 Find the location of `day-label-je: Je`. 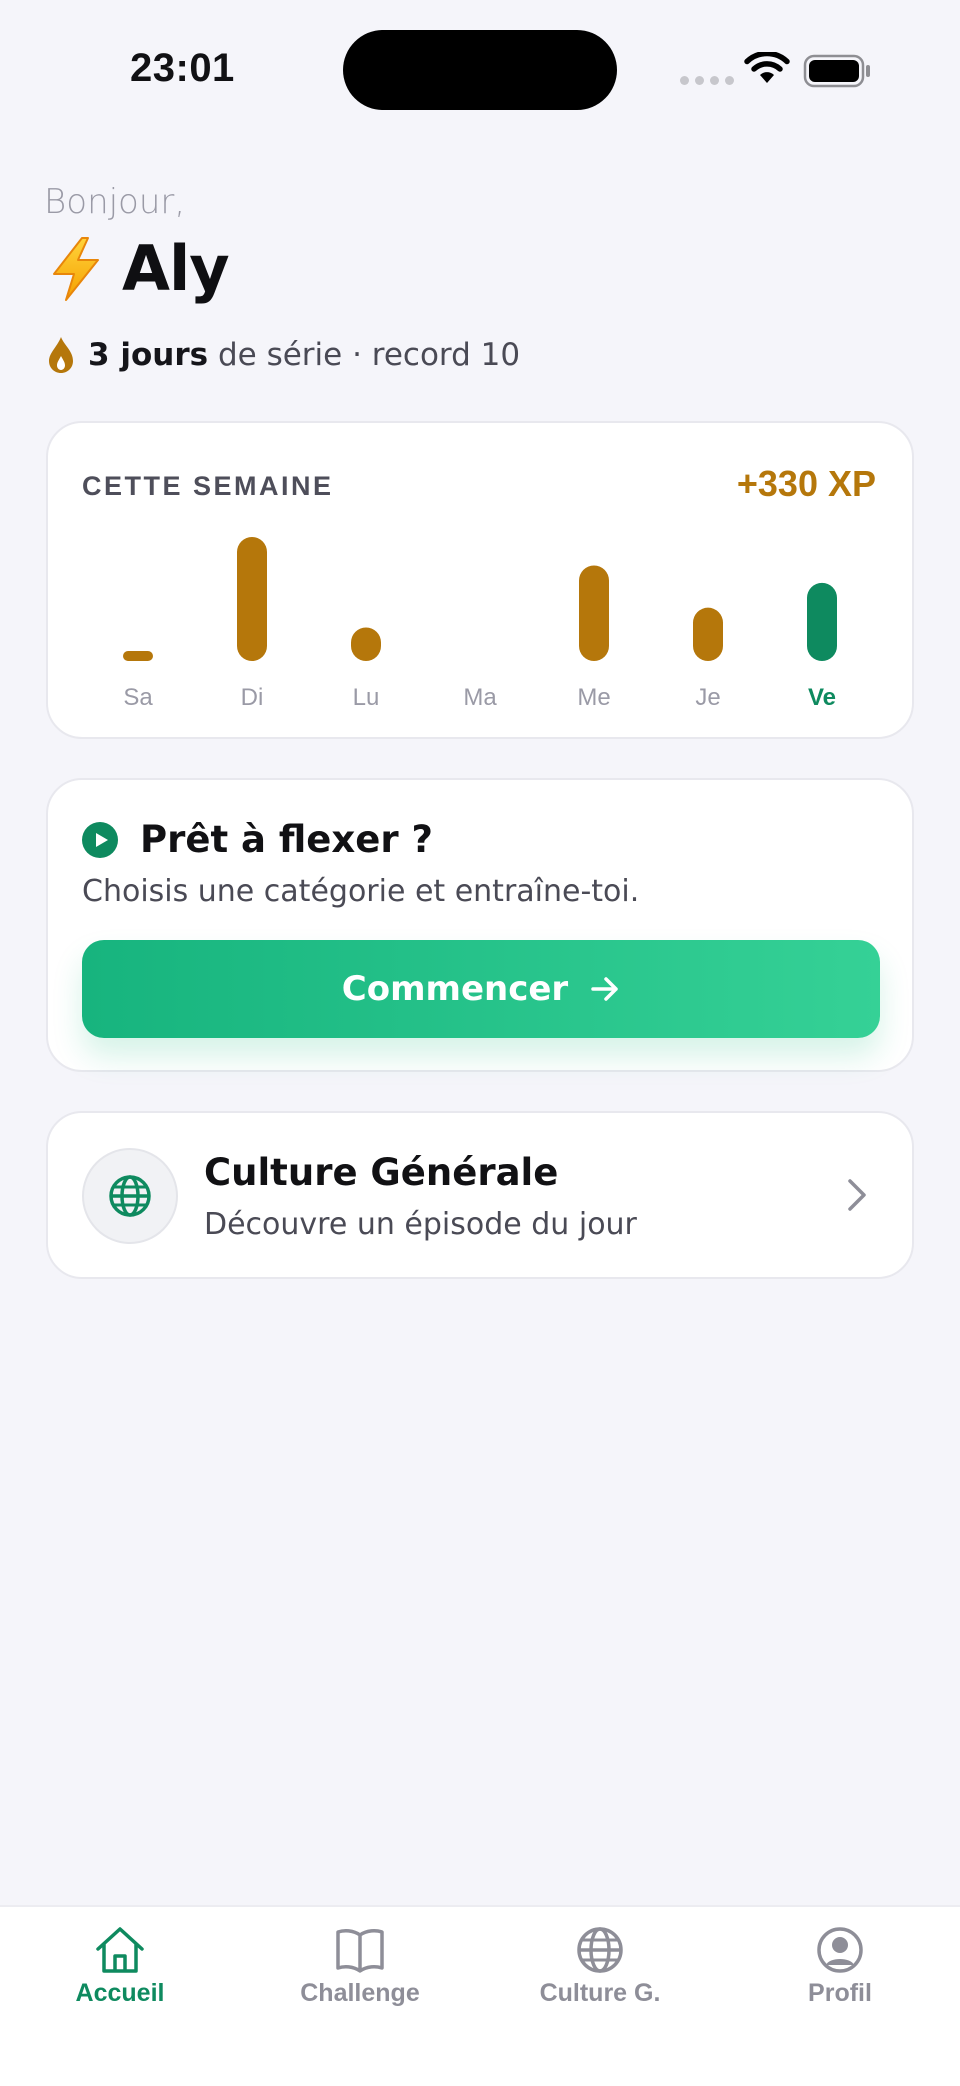

day-label-je: Je is located at coordinates (707, 697).